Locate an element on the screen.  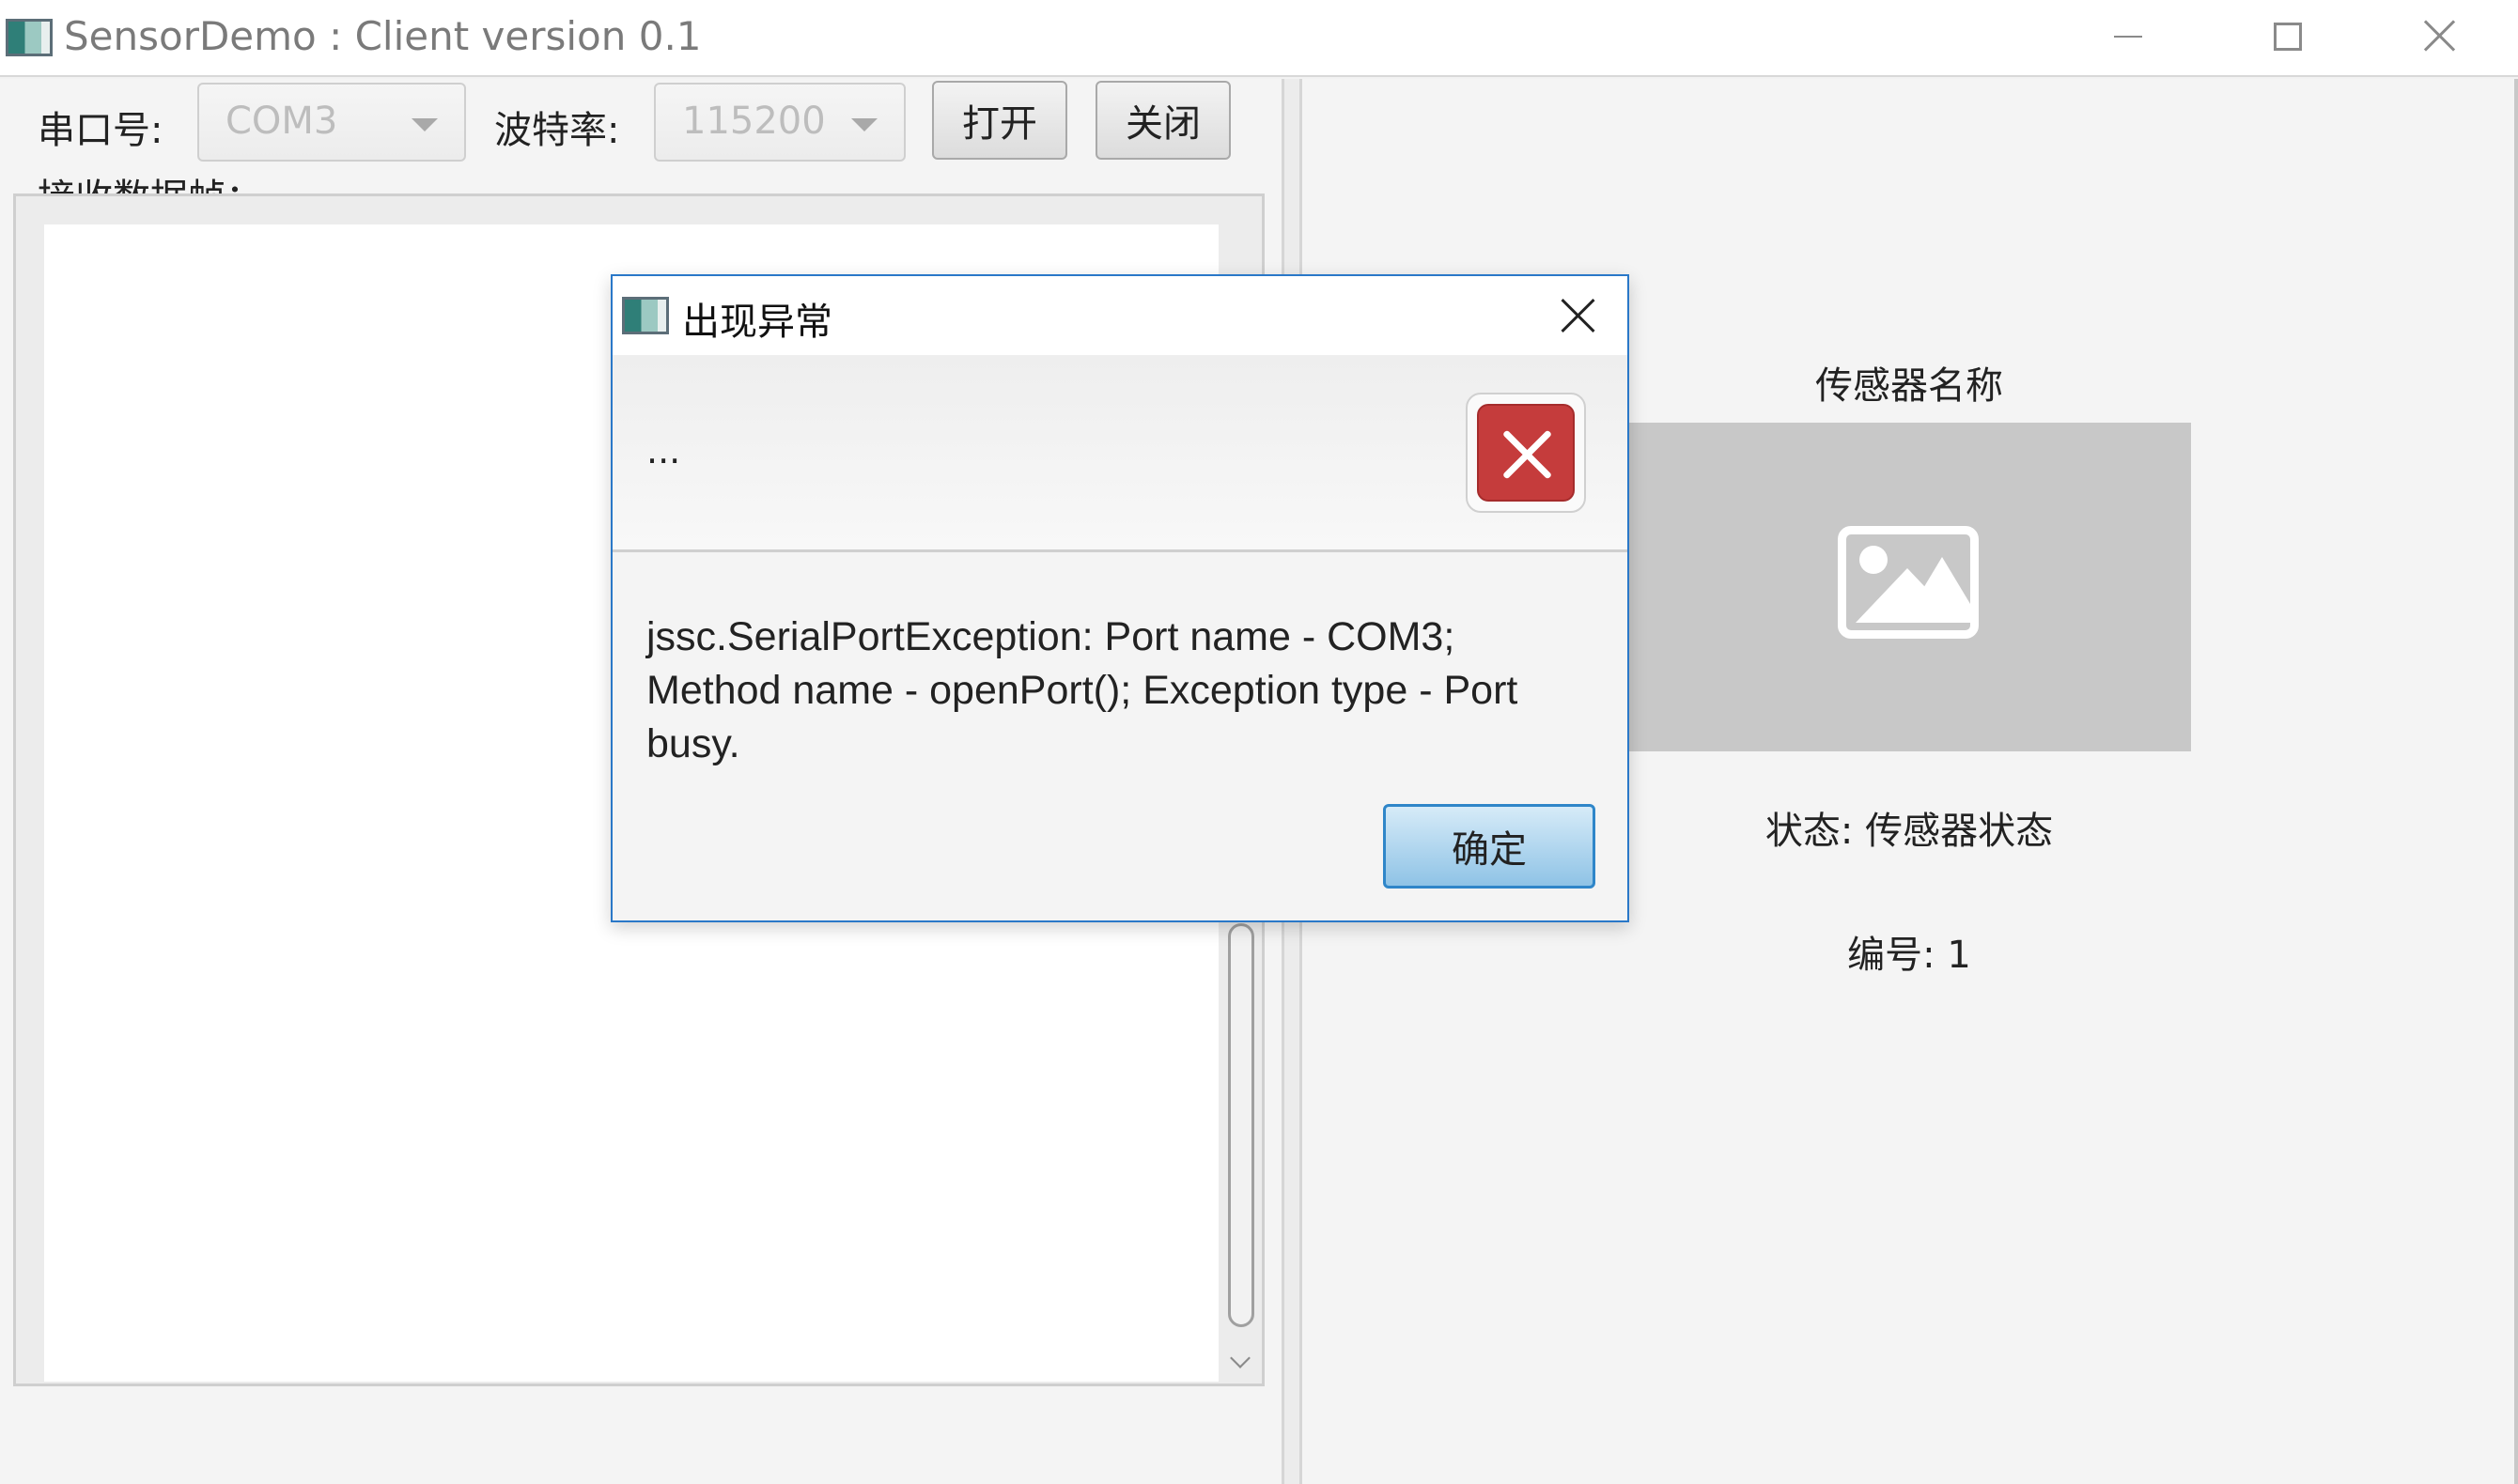
error-icon is located at coordinates (1526, 453).